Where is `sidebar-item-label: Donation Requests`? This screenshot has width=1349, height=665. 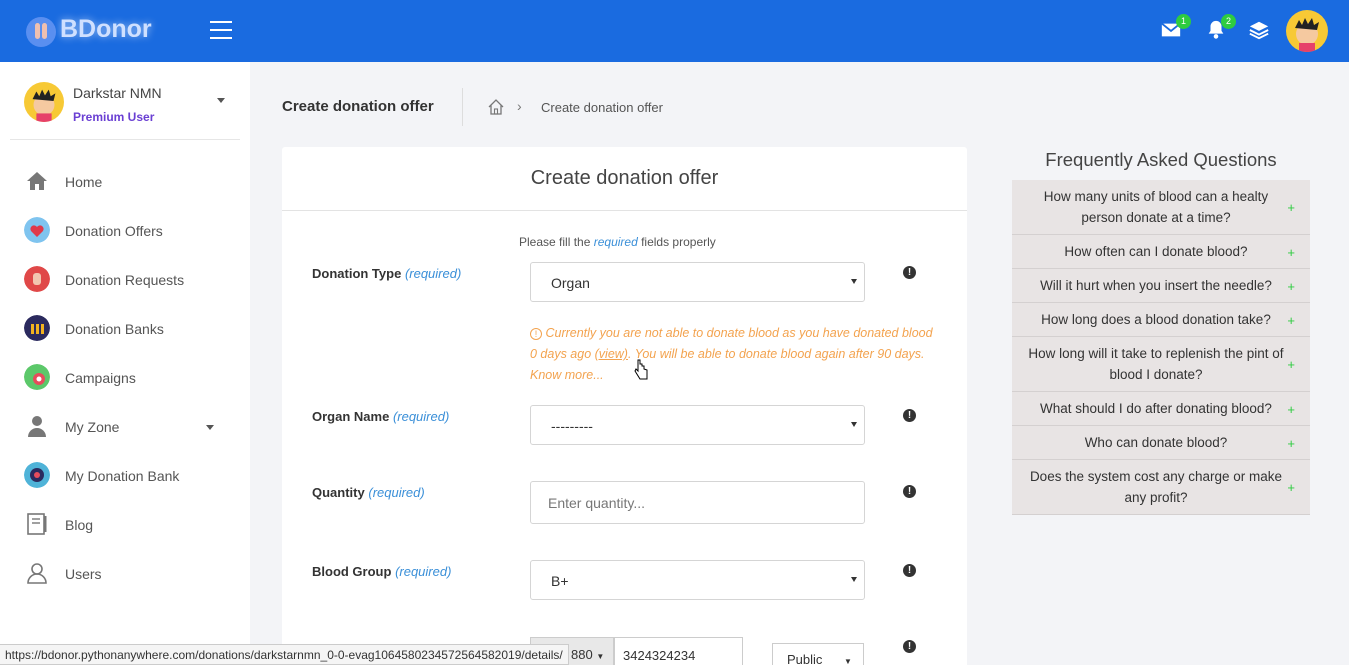
sidebar-item-label: Donation Requests is located at coordinates (125, 280).